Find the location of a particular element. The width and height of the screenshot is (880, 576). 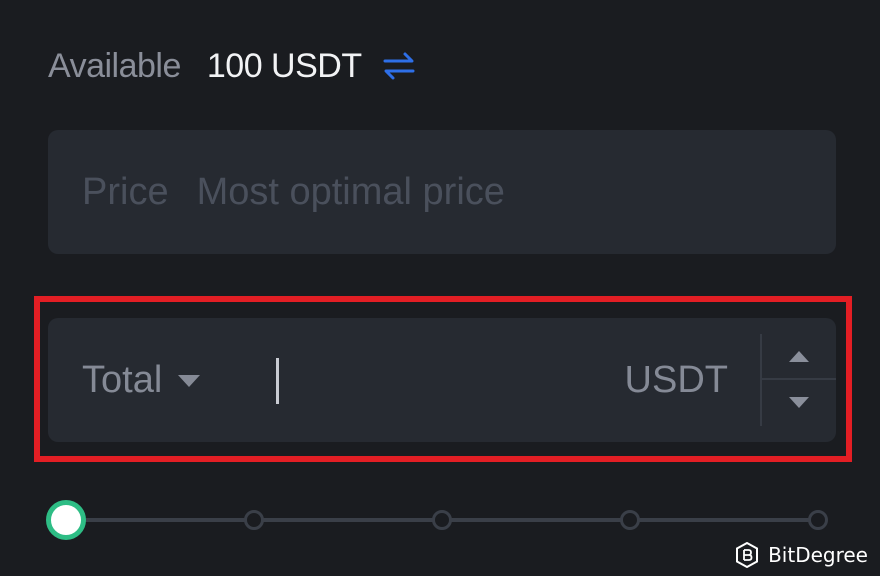

watermark-text: BitDegree is located at coordinates (818, 555).